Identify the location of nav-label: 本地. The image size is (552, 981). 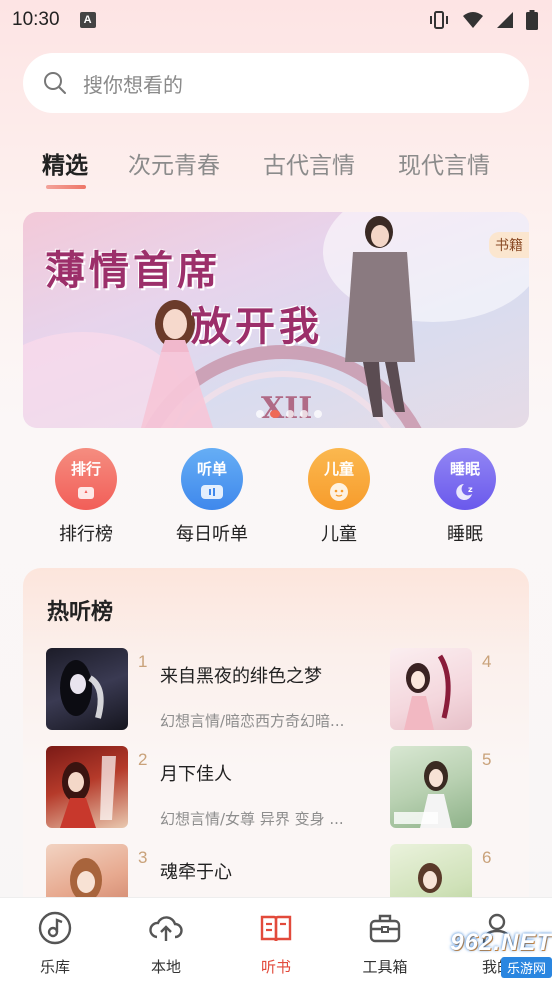
(165, 967).